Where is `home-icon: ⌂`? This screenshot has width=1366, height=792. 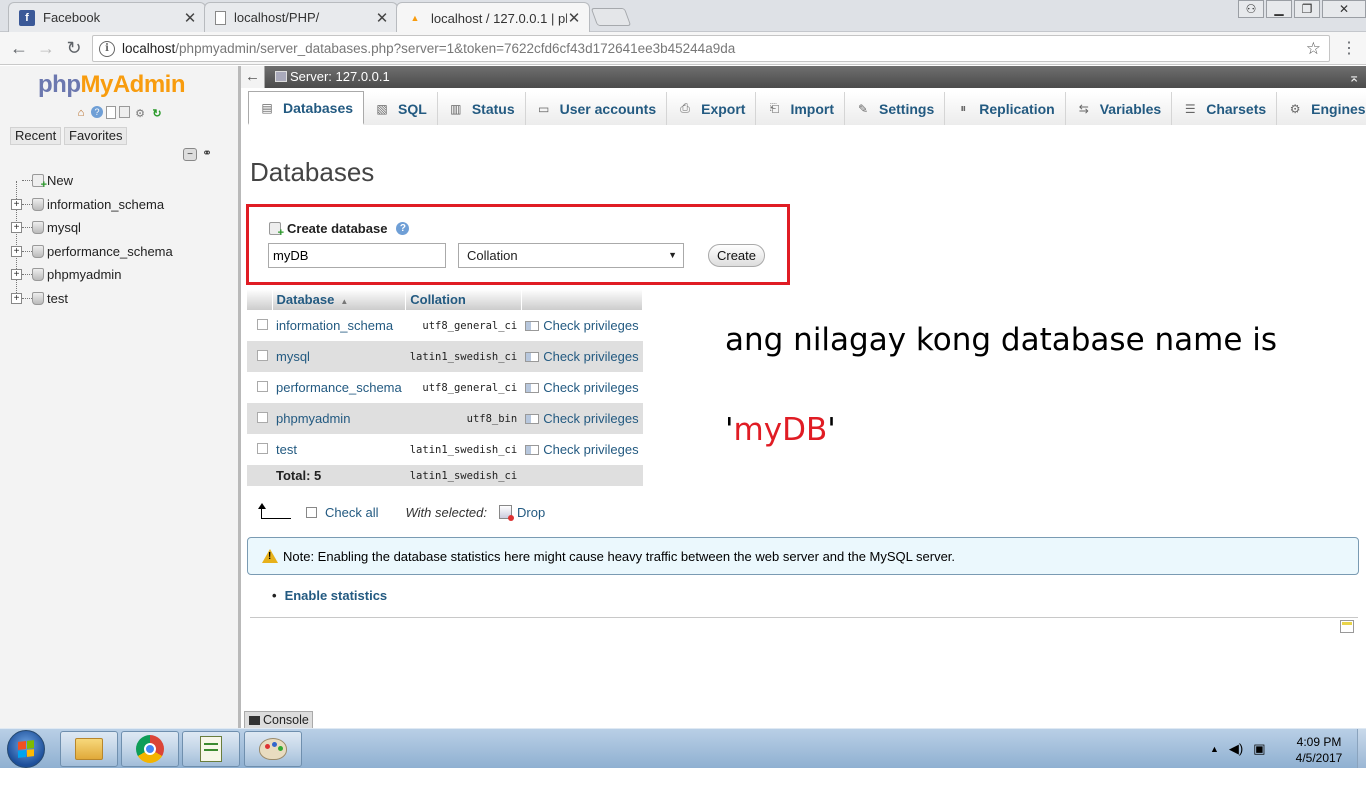
home-icon: ⌂ is located at coordinates (81, 113).